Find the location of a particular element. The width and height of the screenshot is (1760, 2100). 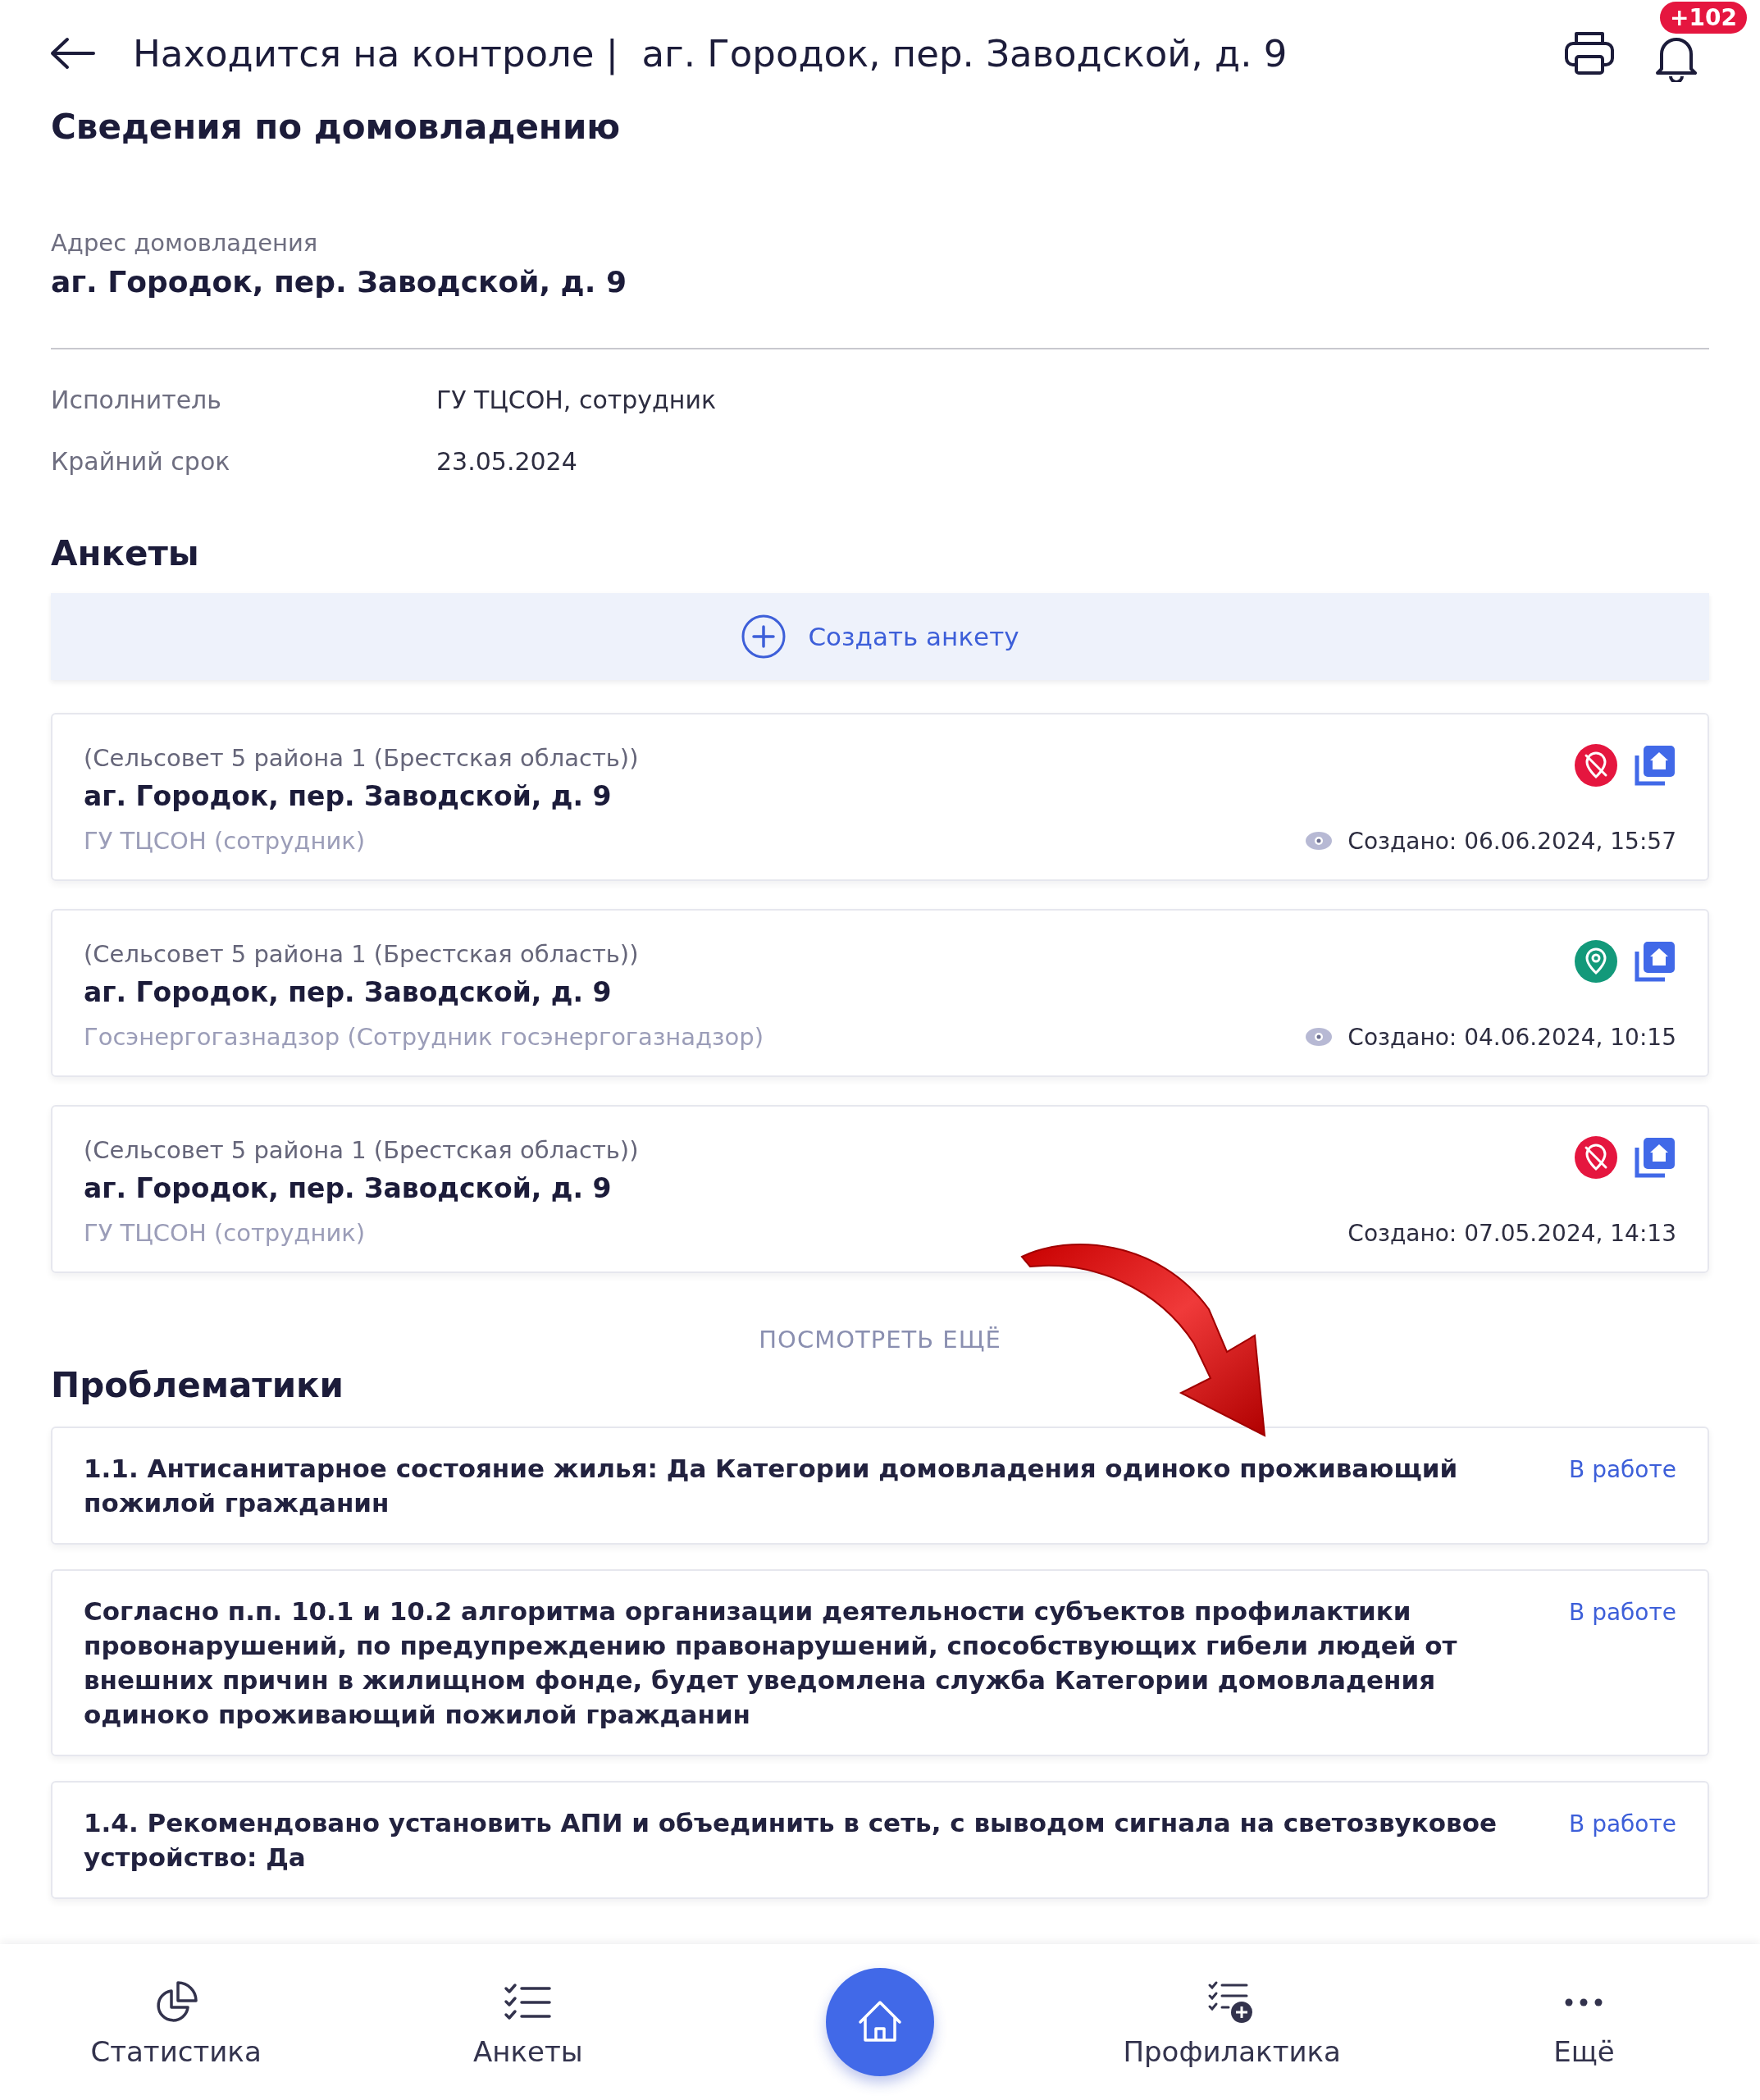

more-icon is located at coordinates (1584, 2002).